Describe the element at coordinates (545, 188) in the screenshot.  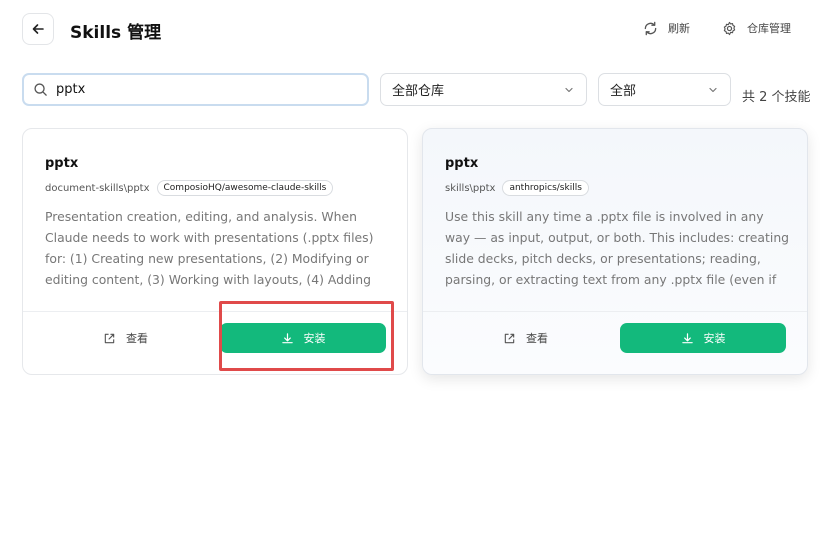
I see `repo-badge: anthropics/skills` at that location.